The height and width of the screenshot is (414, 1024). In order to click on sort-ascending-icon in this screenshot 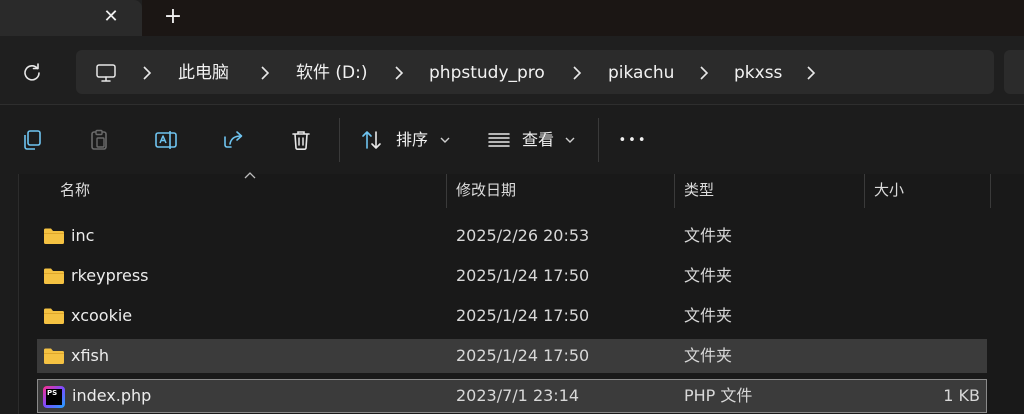, I will do `click(250, 175)`.